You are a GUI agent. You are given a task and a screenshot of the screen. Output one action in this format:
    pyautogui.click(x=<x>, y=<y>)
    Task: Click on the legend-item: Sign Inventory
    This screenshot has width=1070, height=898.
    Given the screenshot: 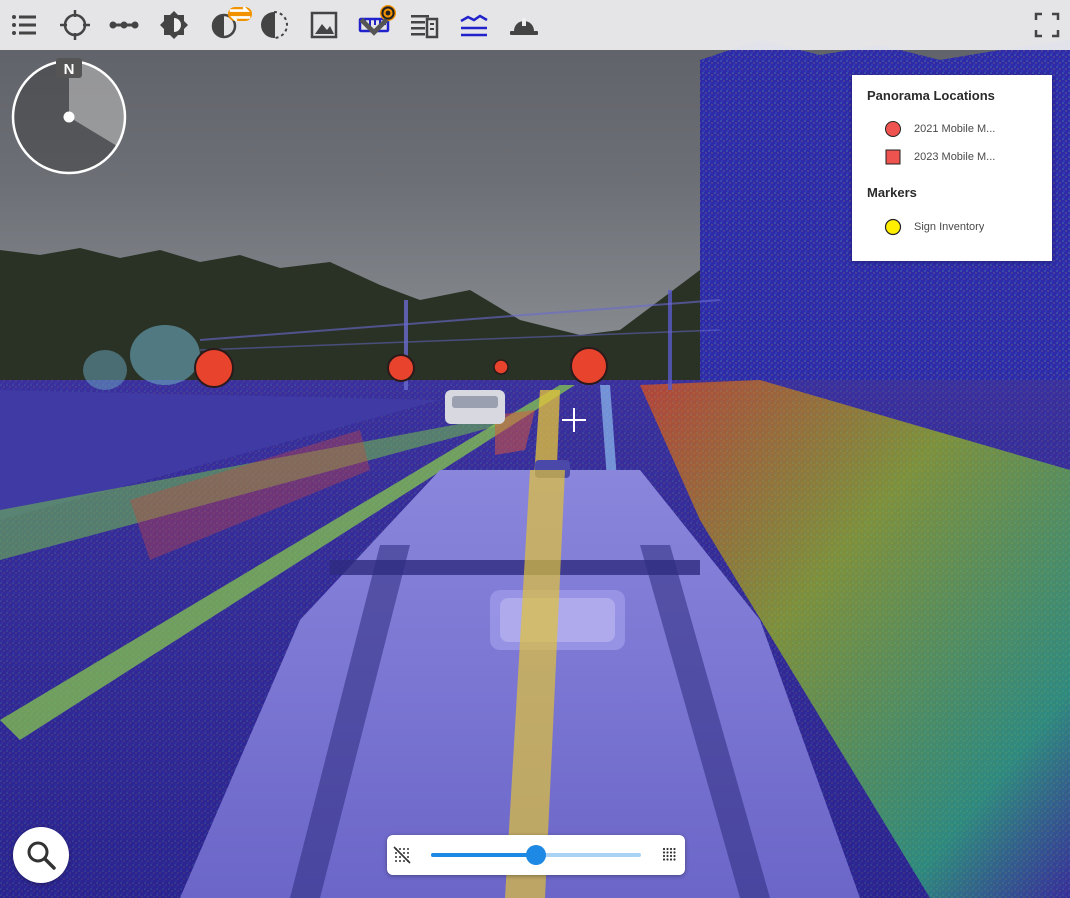 What is the action you would take?
    pyautogui.click(x=934, y=227)
    